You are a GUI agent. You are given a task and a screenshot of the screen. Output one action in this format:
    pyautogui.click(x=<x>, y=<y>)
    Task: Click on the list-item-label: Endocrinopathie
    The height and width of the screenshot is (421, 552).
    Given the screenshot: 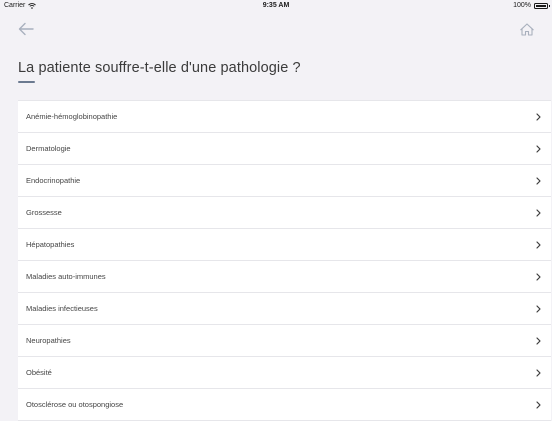 What is the action you would take?
    pyautogui.click(x=53, y=180)
    